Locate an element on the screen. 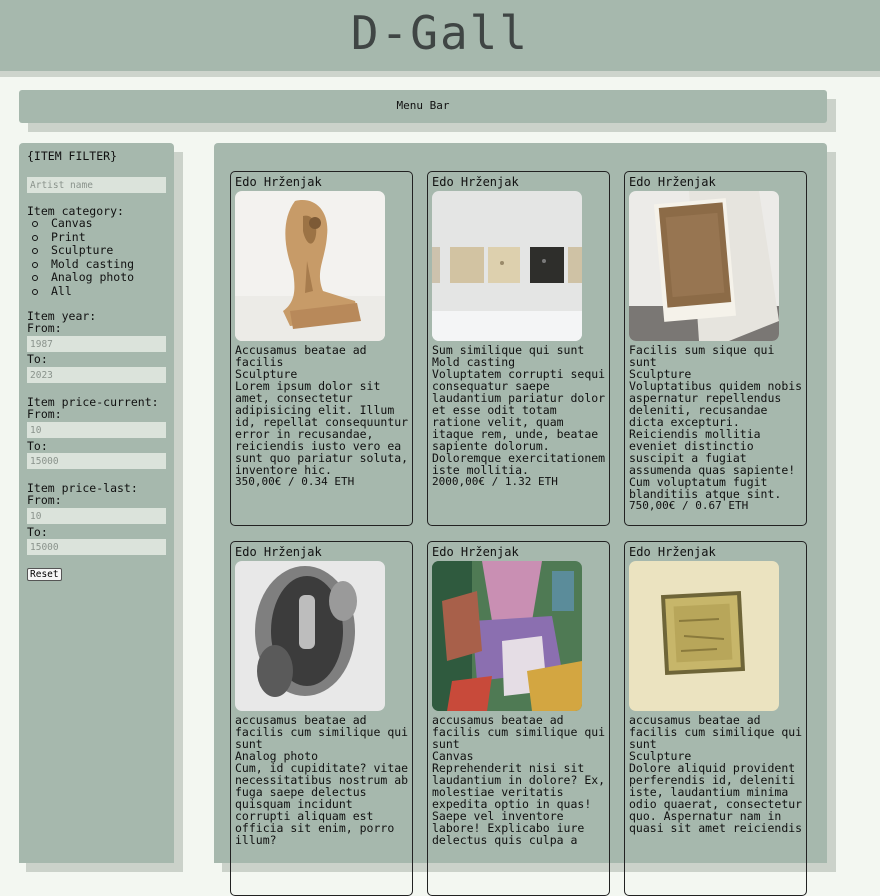 The width and height of the screenshot is (880, 896). artist-name-input is located at coordinates (96, 185).